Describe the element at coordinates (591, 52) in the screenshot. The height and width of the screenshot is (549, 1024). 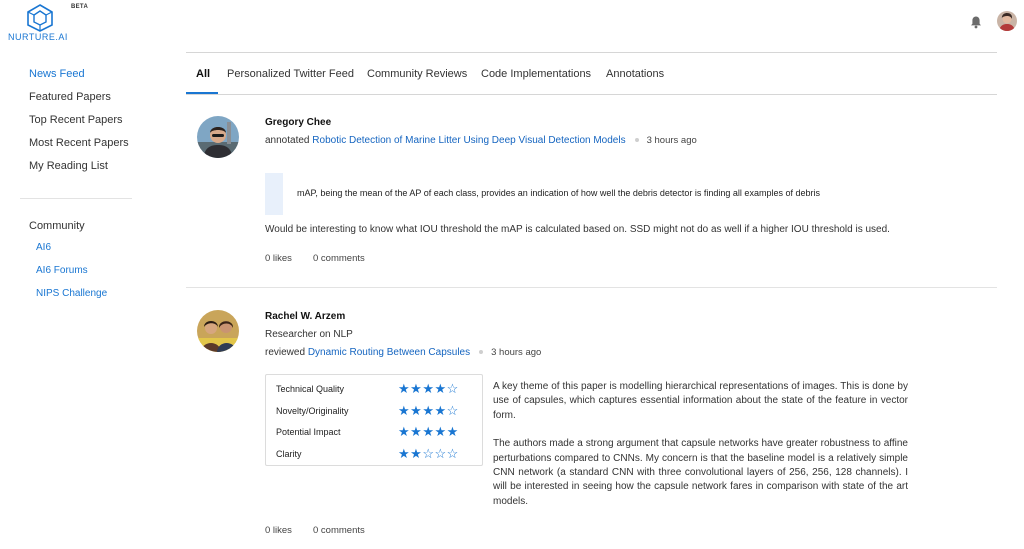
I see `tabs-top-divider` at that location.